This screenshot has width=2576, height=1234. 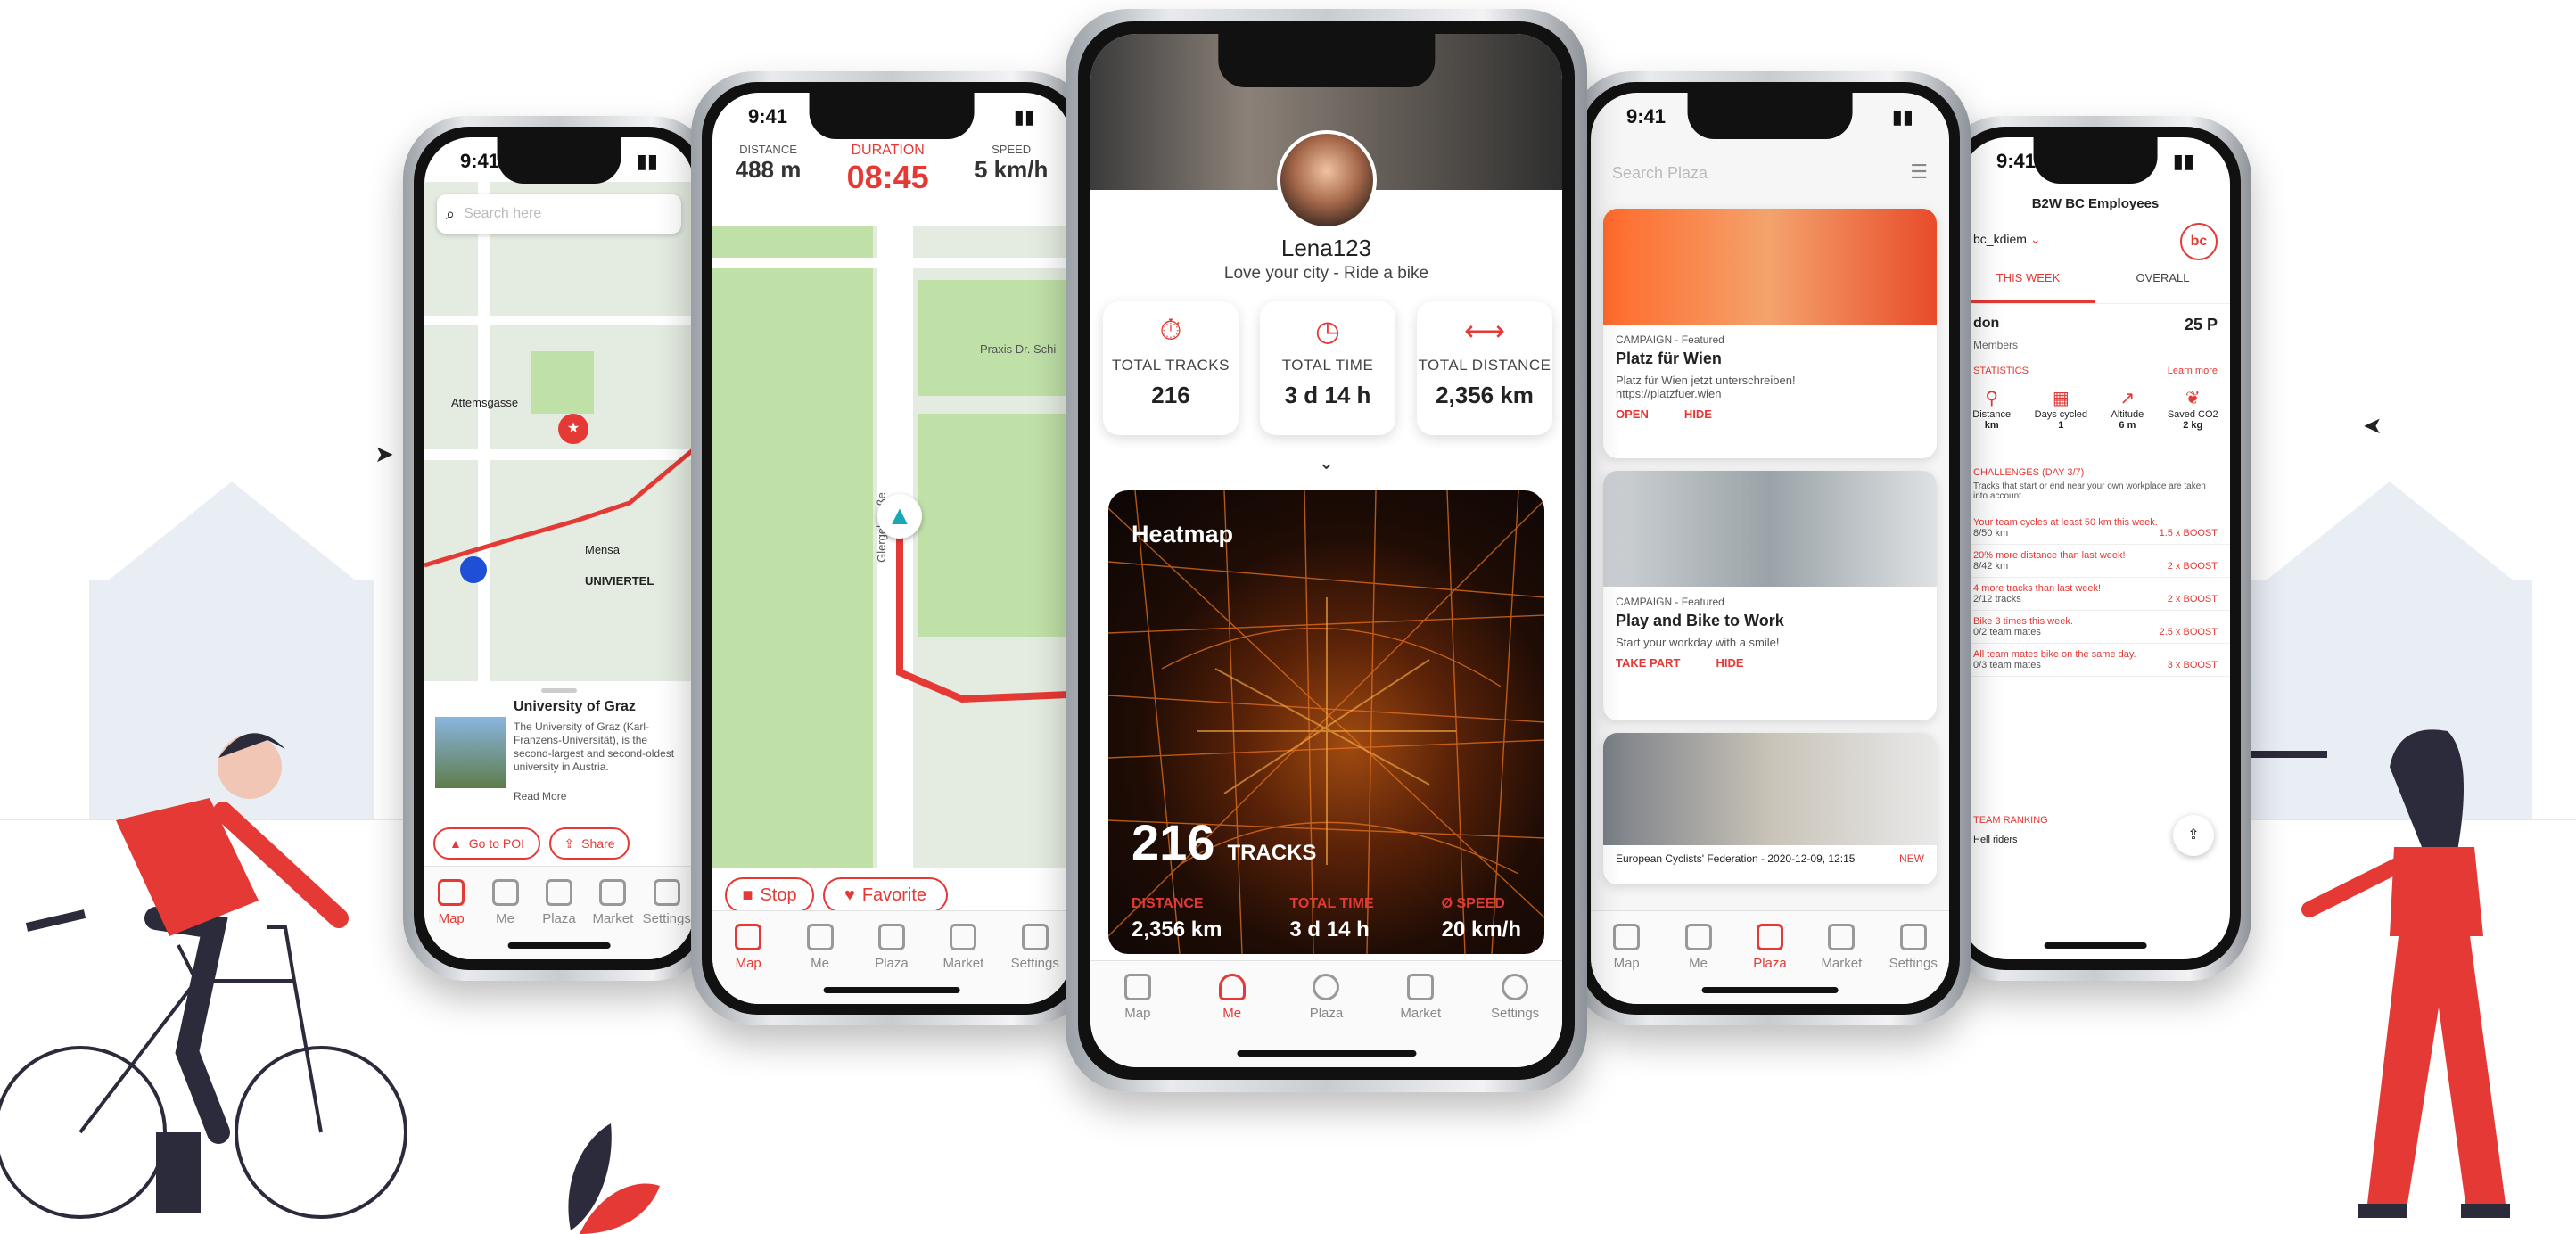 What do you see at coordinates (1992, 414) in the screenshot?
I see `stat-label: Distance` at bounding box center [1992, 414].